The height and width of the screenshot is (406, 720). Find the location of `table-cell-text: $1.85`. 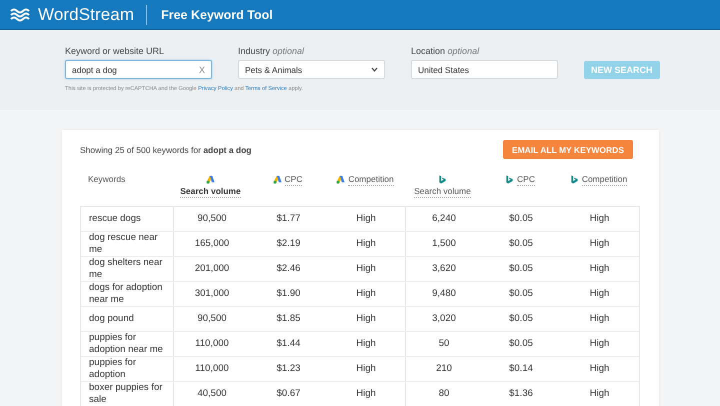

table-cell-text: $1.85 is located at coordinates (289, 319).